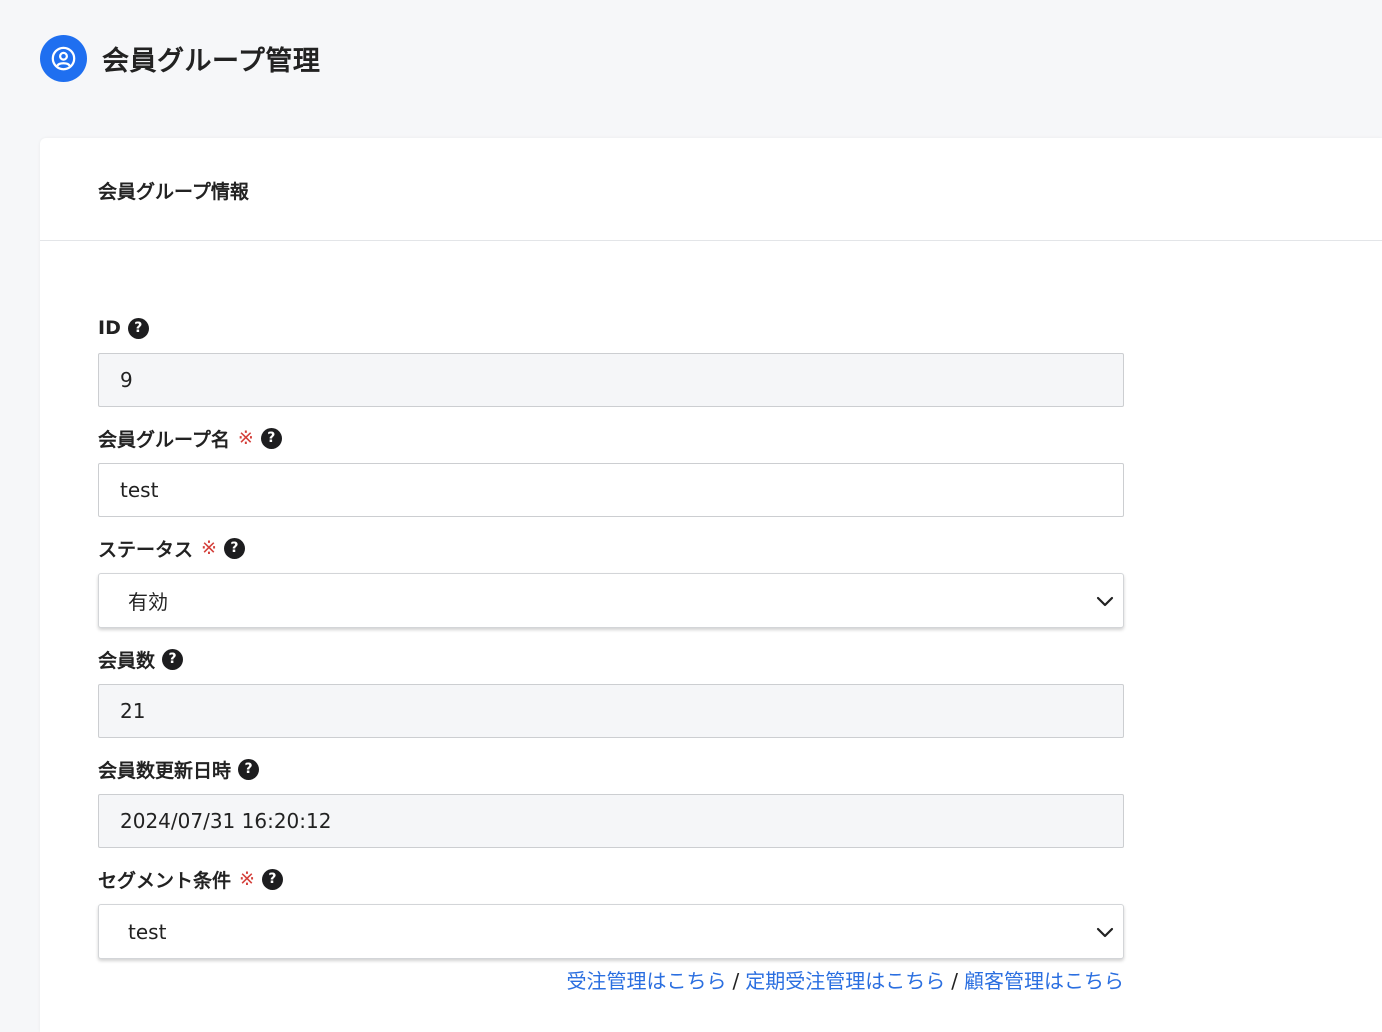 The width and height of the screenshot is (1382, 1032). I want to click on card-header: 会員グループ情報, so click(711, 189).